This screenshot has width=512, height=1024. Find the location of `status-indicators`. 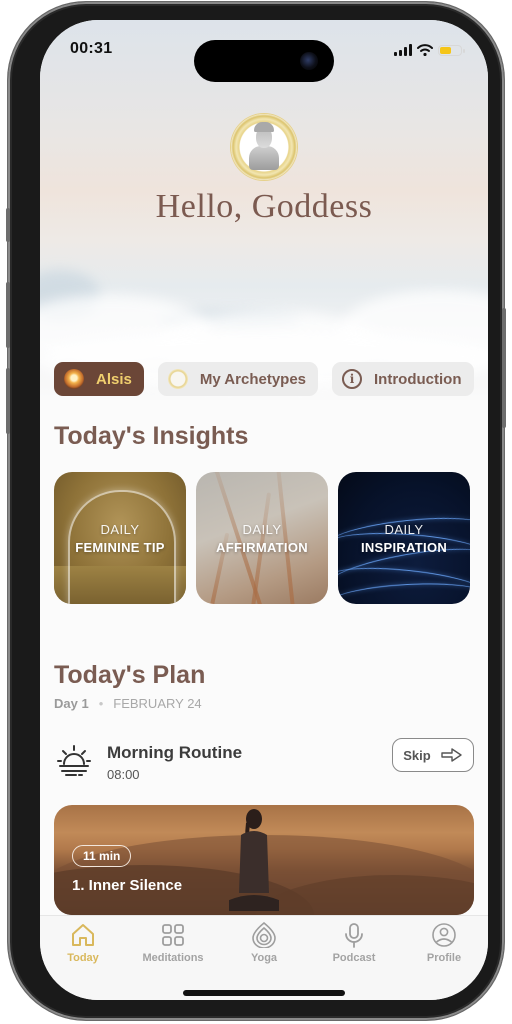

status-indicators is located at coordinates (429, 50).